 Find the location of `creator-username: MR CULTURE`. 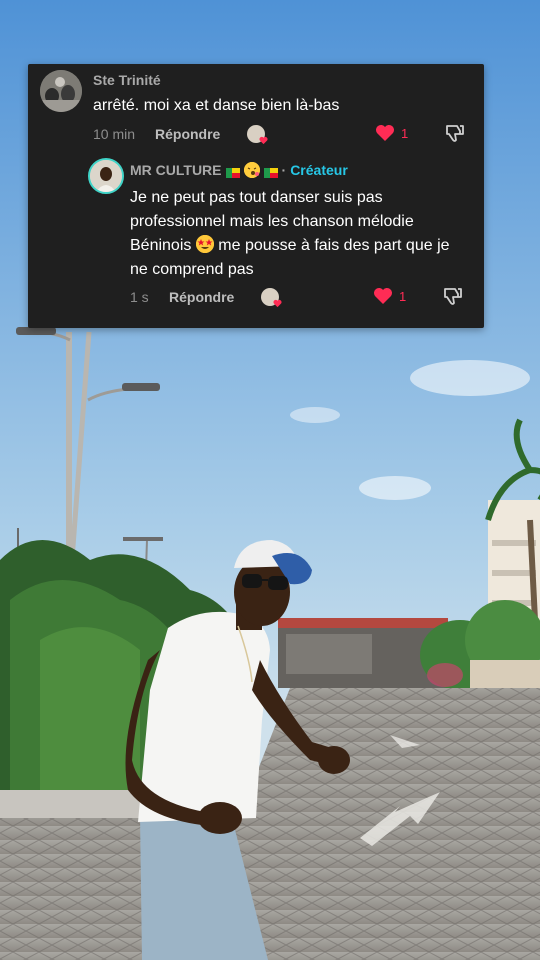

creator-username: MR CULTURE is located at coordinates (176, 170).